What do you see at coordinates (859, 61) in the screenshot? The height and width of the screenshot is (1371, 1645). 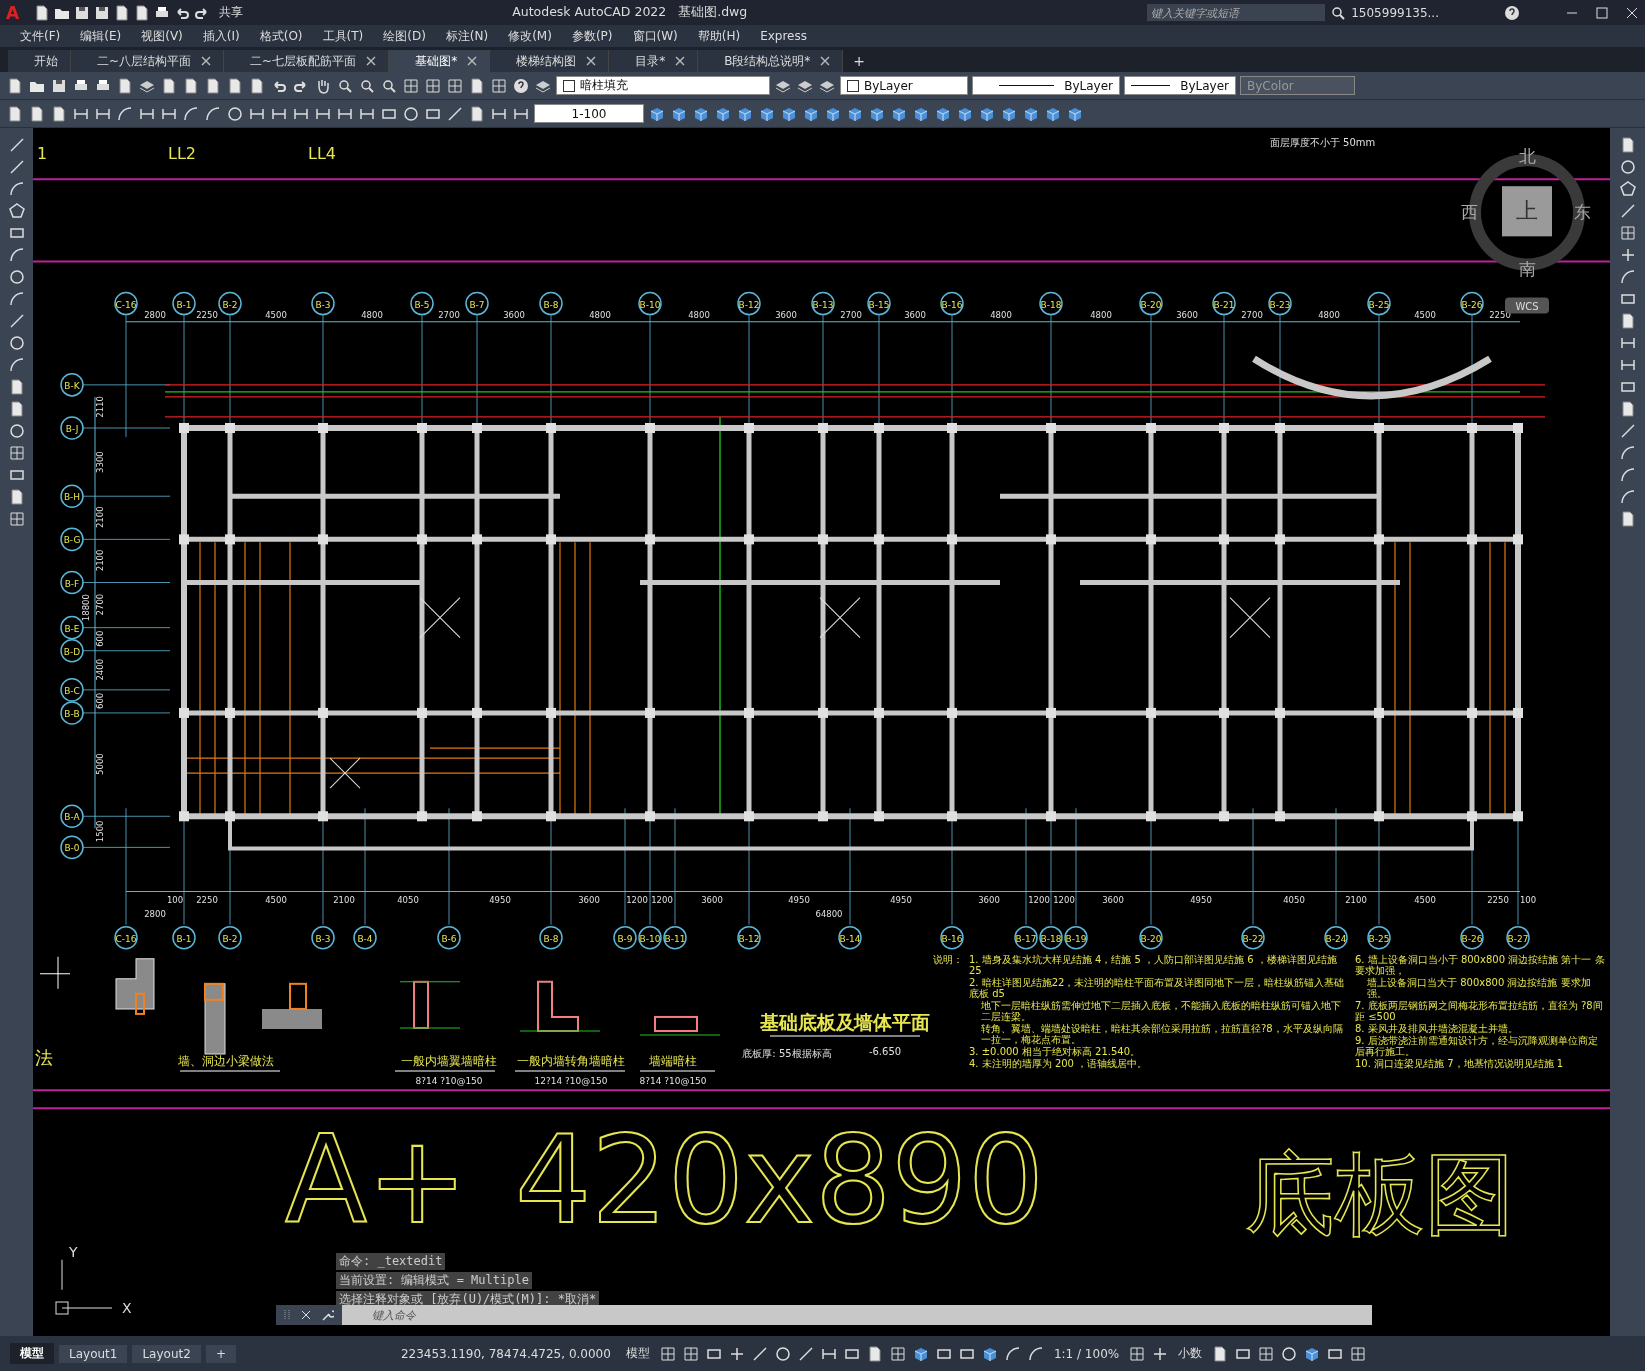 I see `new-tab-button: +` at bounding box center [859, 61].